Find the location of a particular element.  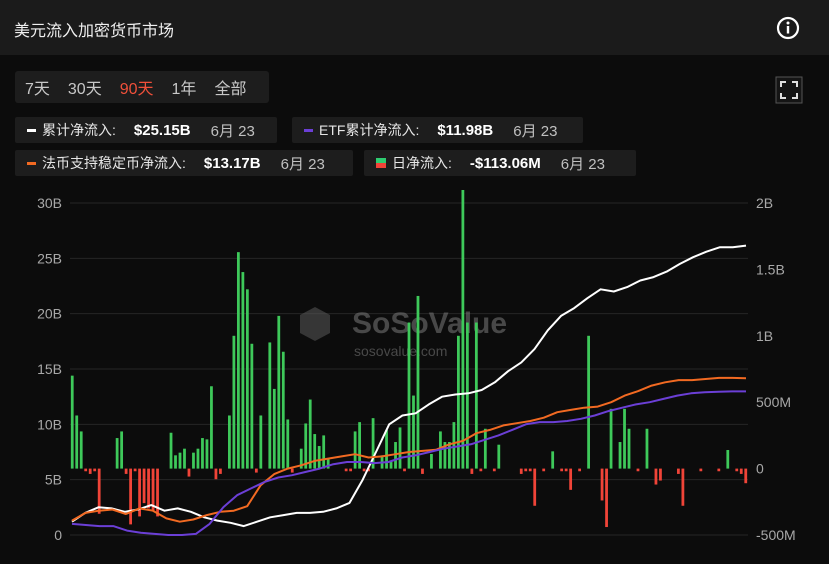

legend-stablecoin-value: $13.17B is located at coordinates (232, 163).